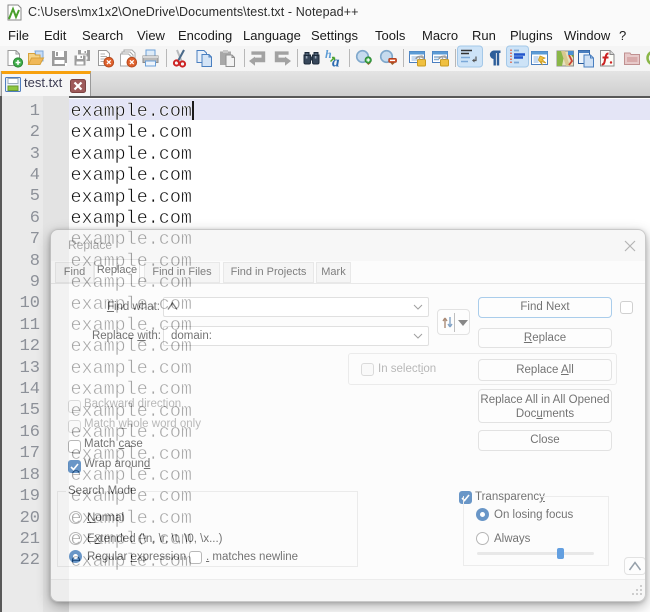 Image resolution: width=650 pixels, height=612 pixels. What do you see at coordinates (328, 55) in the screenshot?
I see `svg-text: h` at bounding box center [328, 55].